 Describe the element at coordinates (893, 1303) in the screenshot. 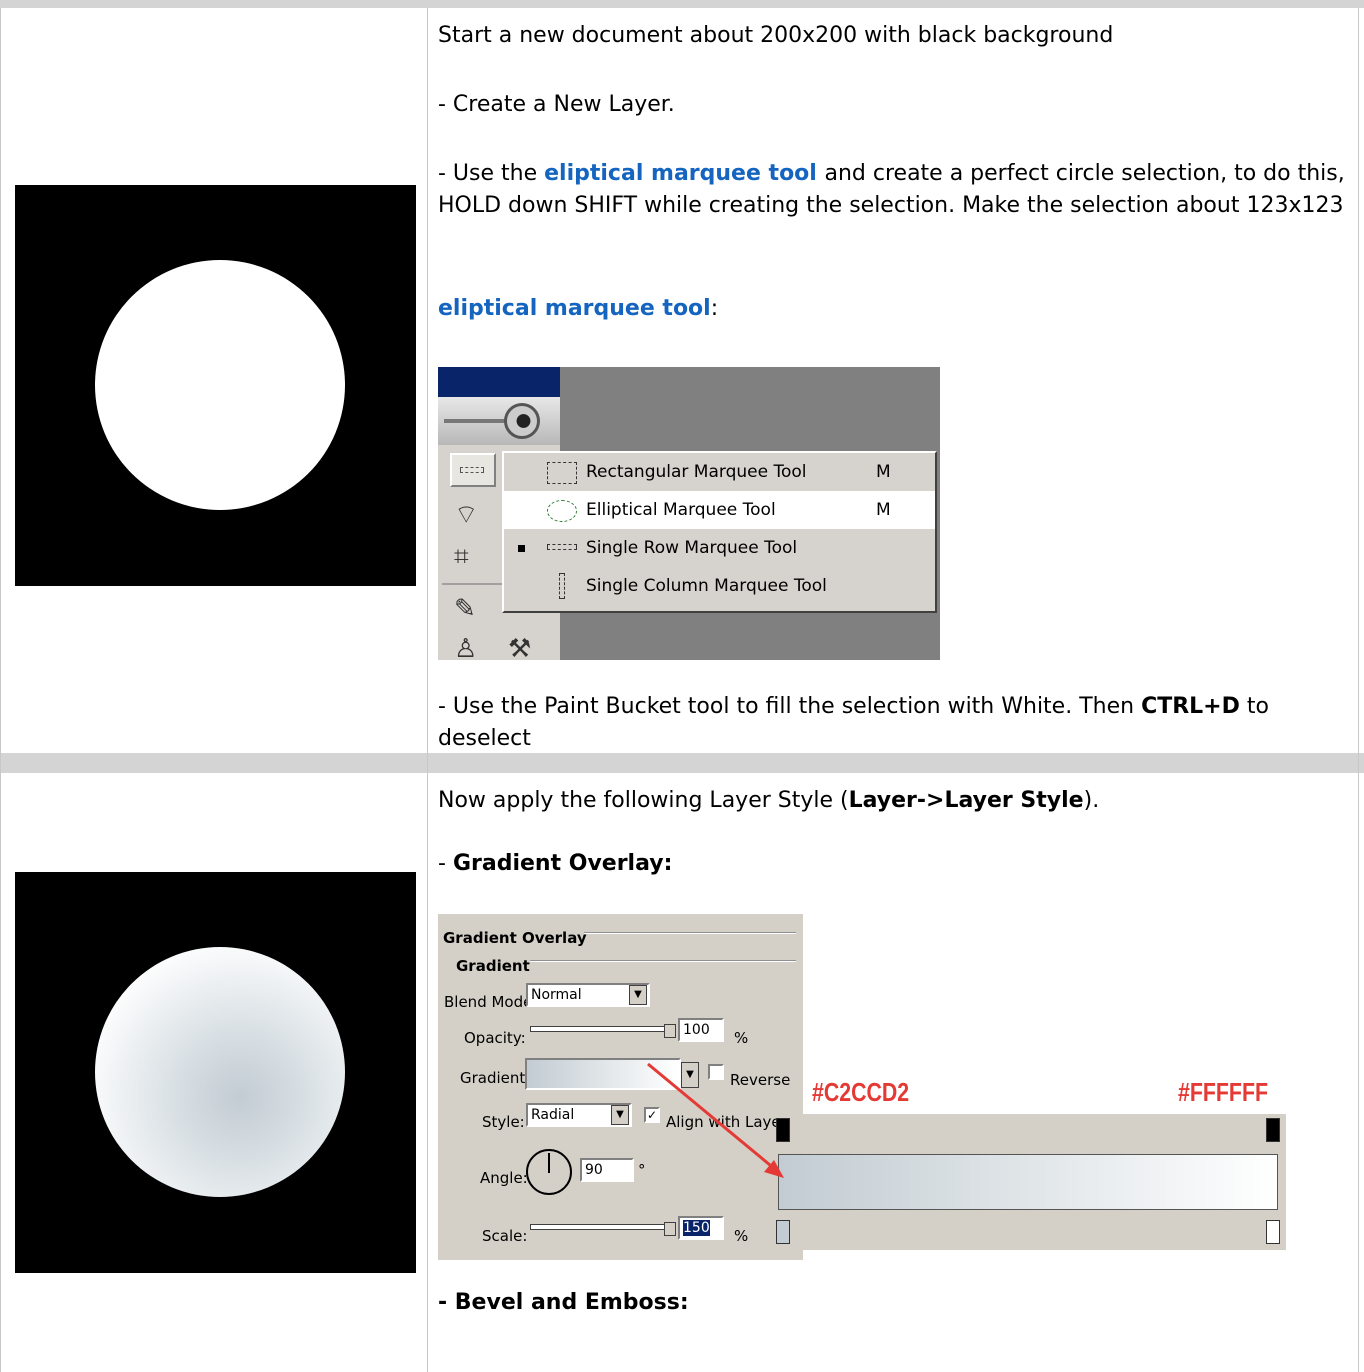

I see `bevel-emboss-heading: - Bevel and Emboss:` at that location.